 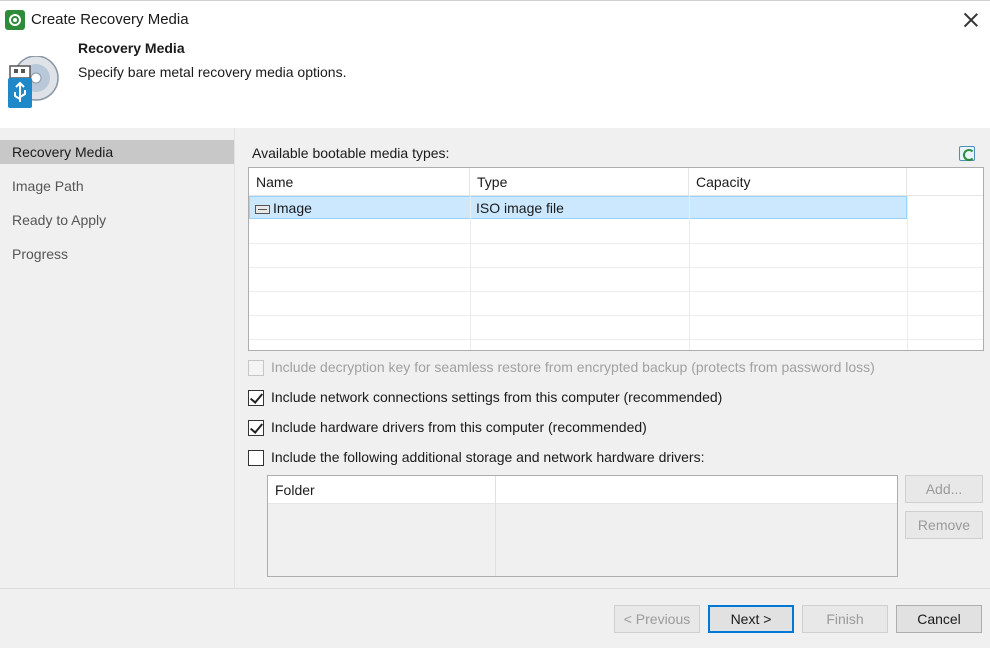 What do you see at coordinates (939, 619) in the screenshot?
I see `cancel-button: Cancel` at bounding box center [939, 619].